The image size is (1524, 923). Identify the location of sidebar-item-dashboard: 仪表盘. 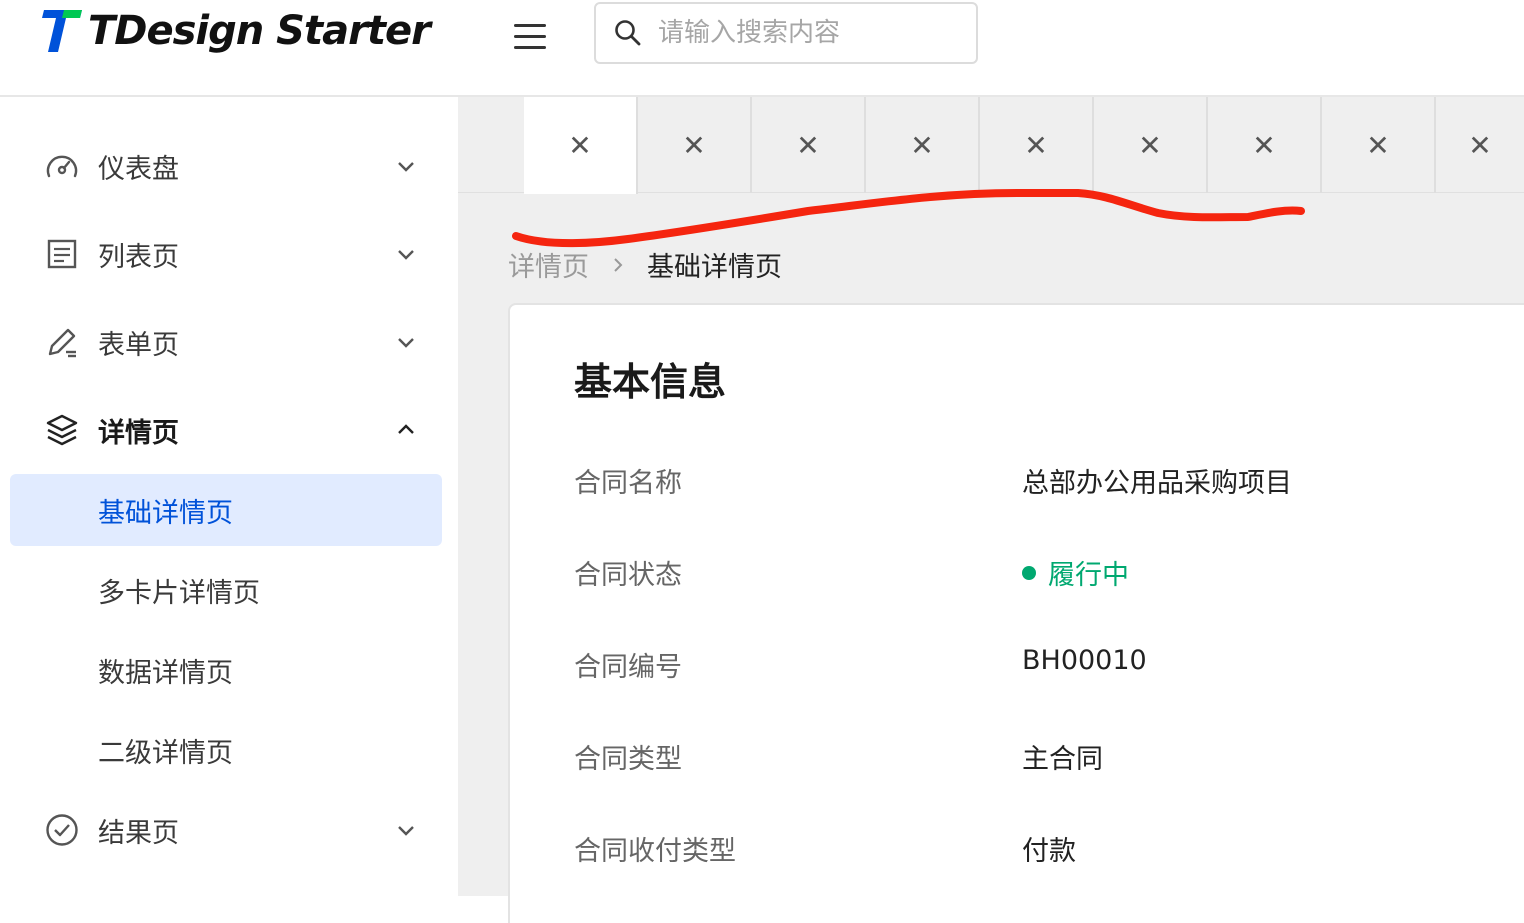
(229, 166).